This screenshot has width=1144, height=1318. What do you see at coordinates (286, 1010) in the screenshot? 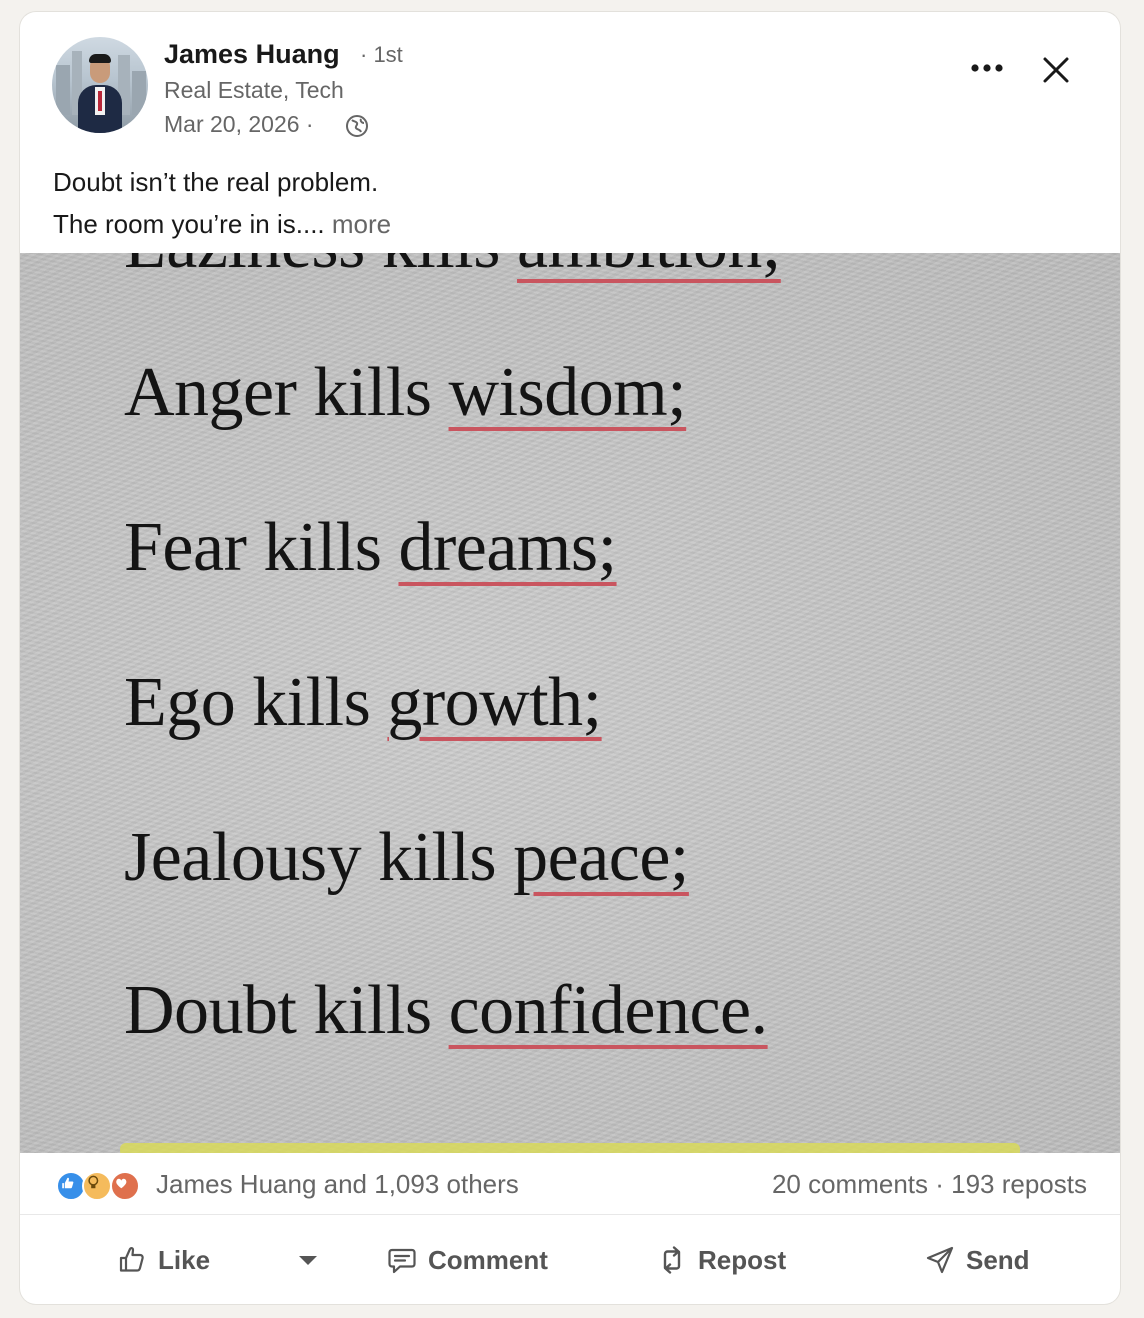
I see `image-text-line-5-plain: Doubt kills` at bounding box center [286, 1010].